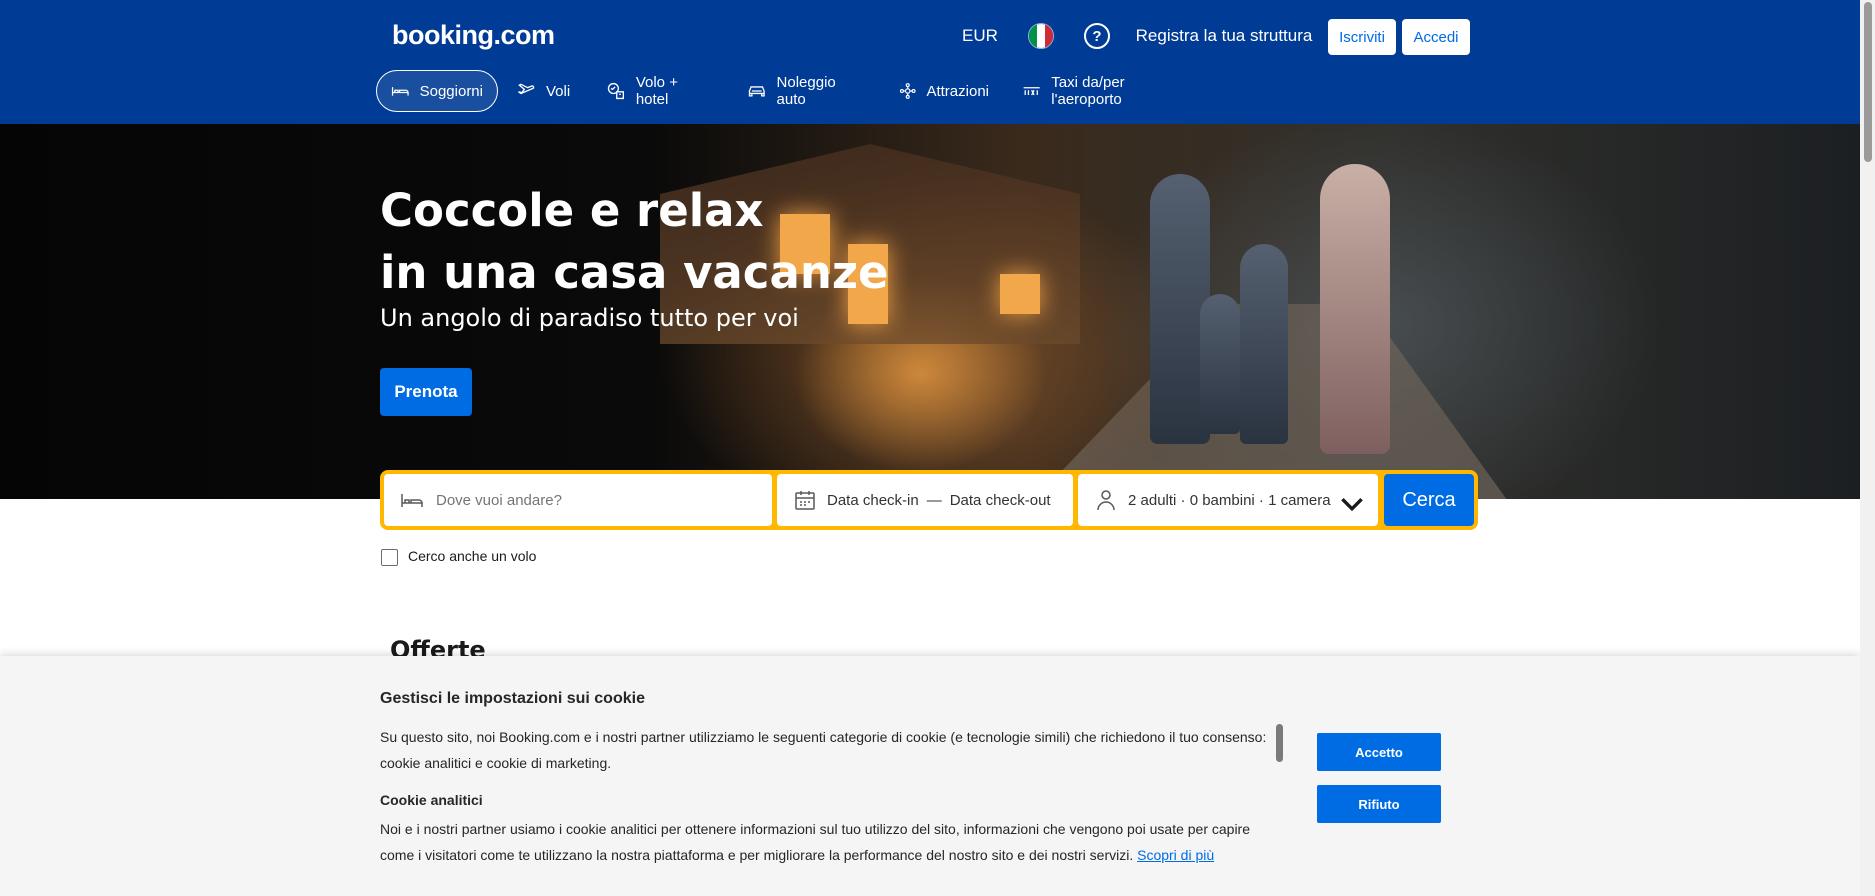 The height and width of the screenshot is (896, 1875). Describe the element at coordinates (634, 272) in the screenshot. I see `hero-title-line-2: in una casa vacanze` at that location.